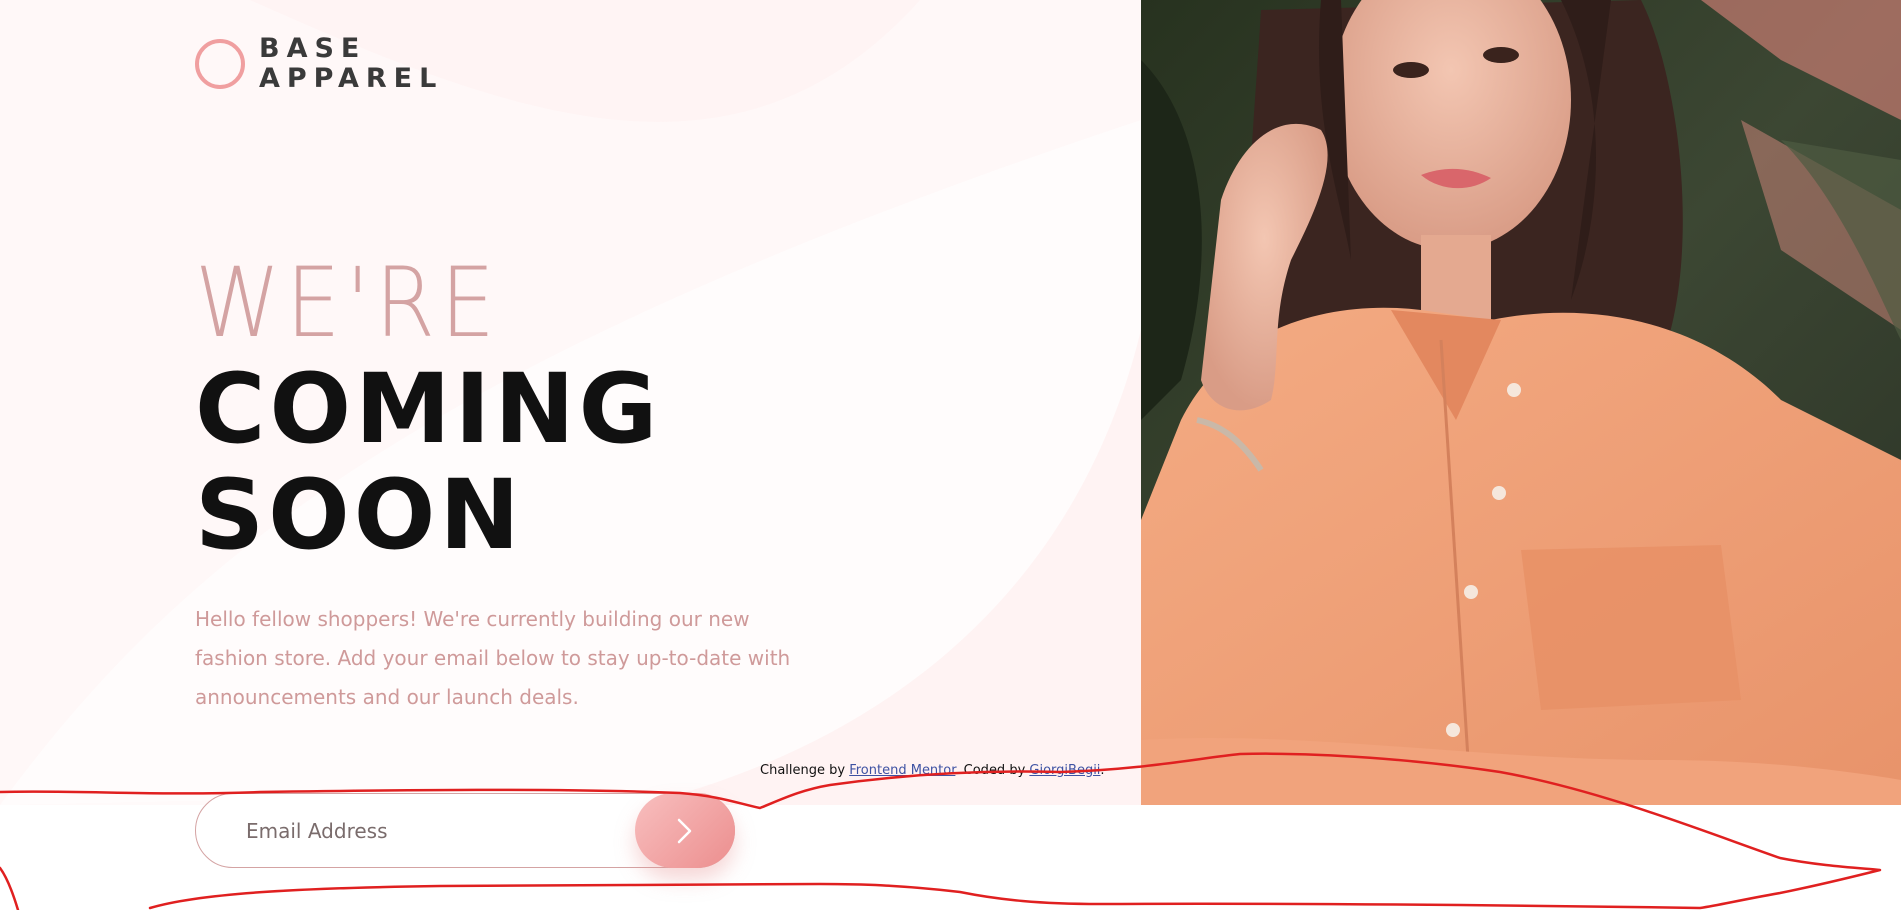  I want to click on brand-logo: BASE APPAREL, so click(319, 64).